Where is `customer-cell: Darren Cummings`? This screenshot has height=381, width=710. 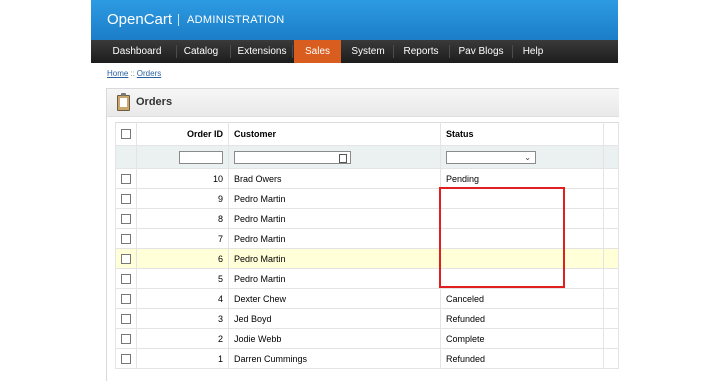
customer-cell: Darren Cummings is located at coordinates (334, 358).